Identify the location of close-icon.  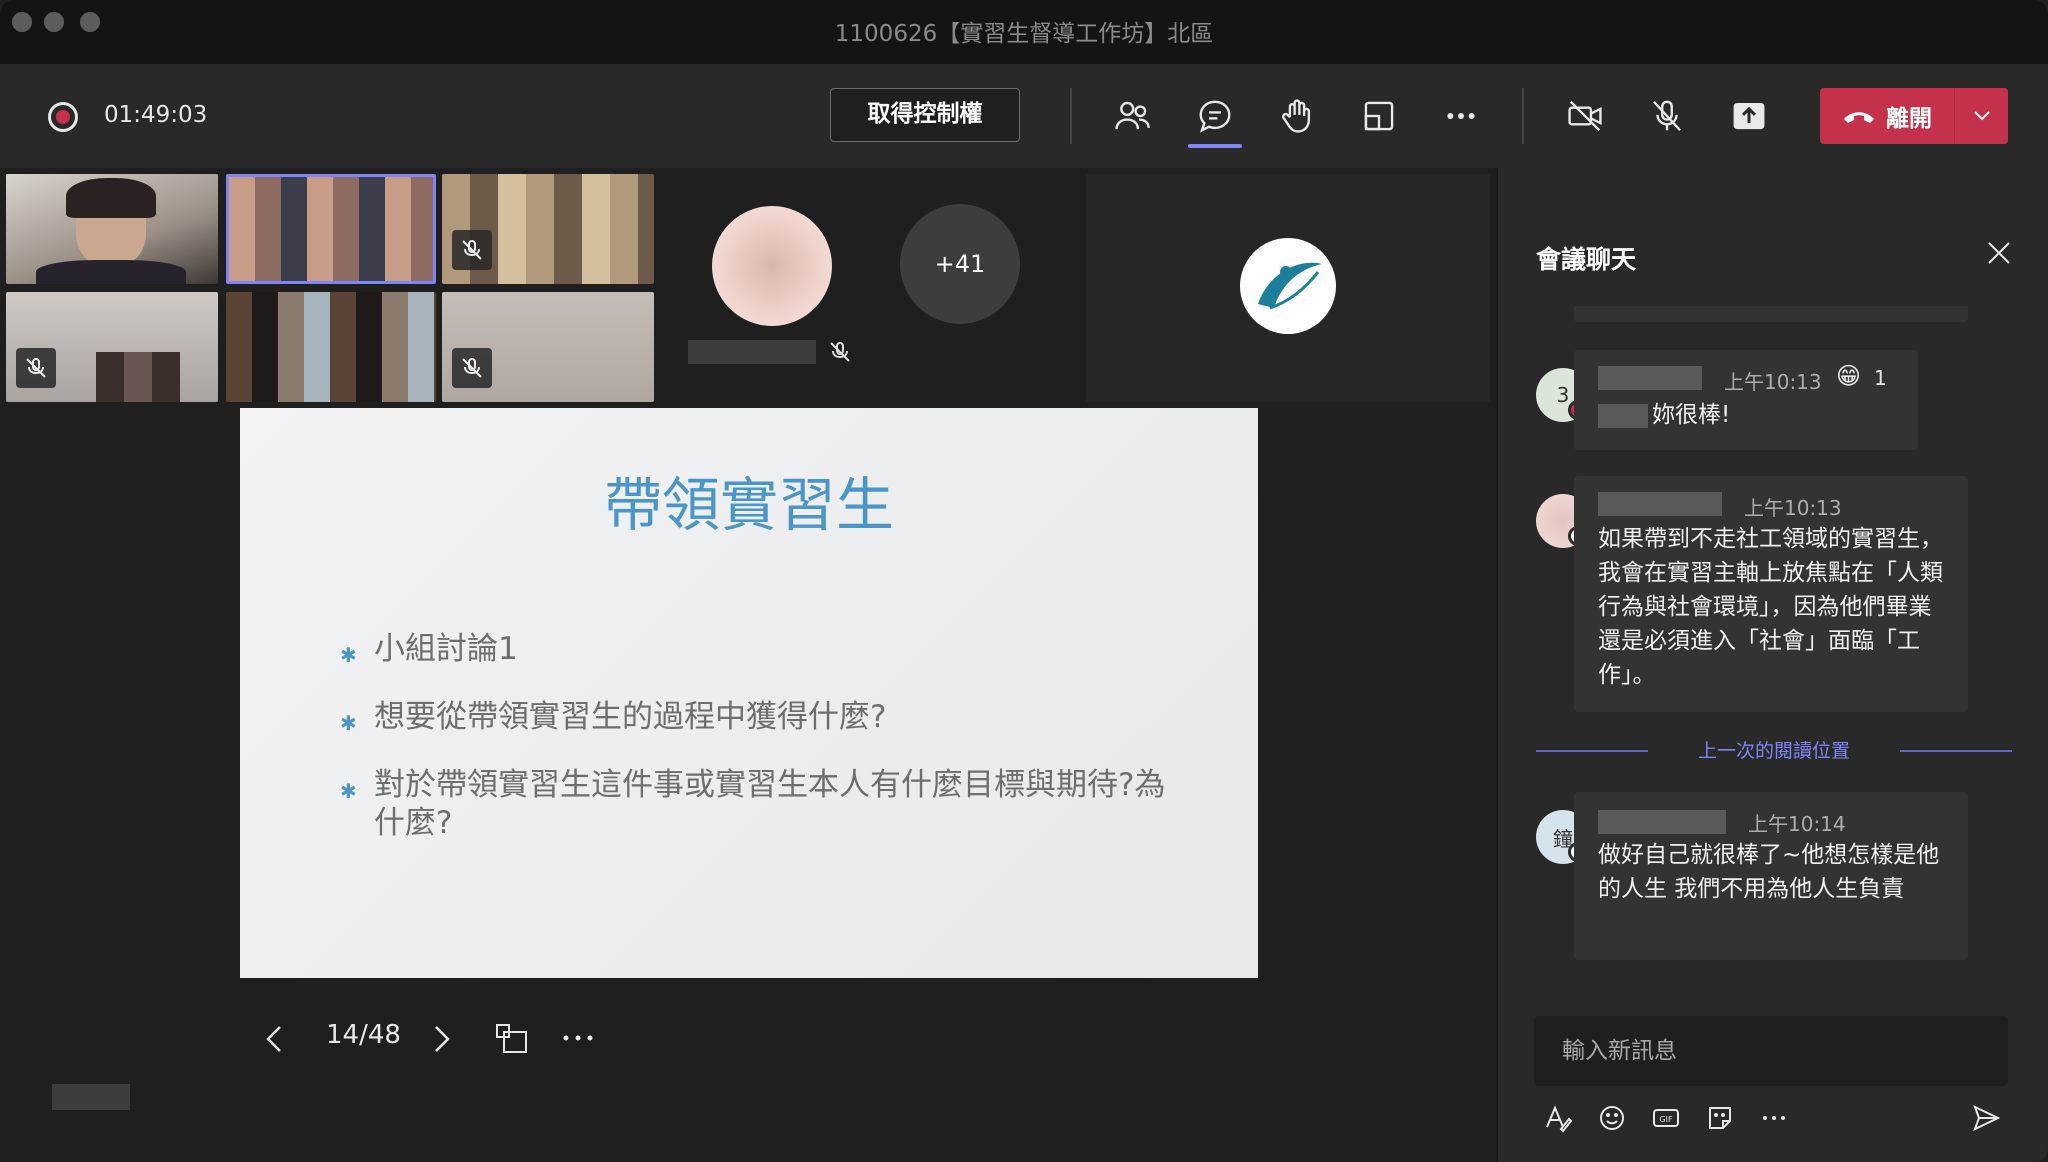
(1999, 253).